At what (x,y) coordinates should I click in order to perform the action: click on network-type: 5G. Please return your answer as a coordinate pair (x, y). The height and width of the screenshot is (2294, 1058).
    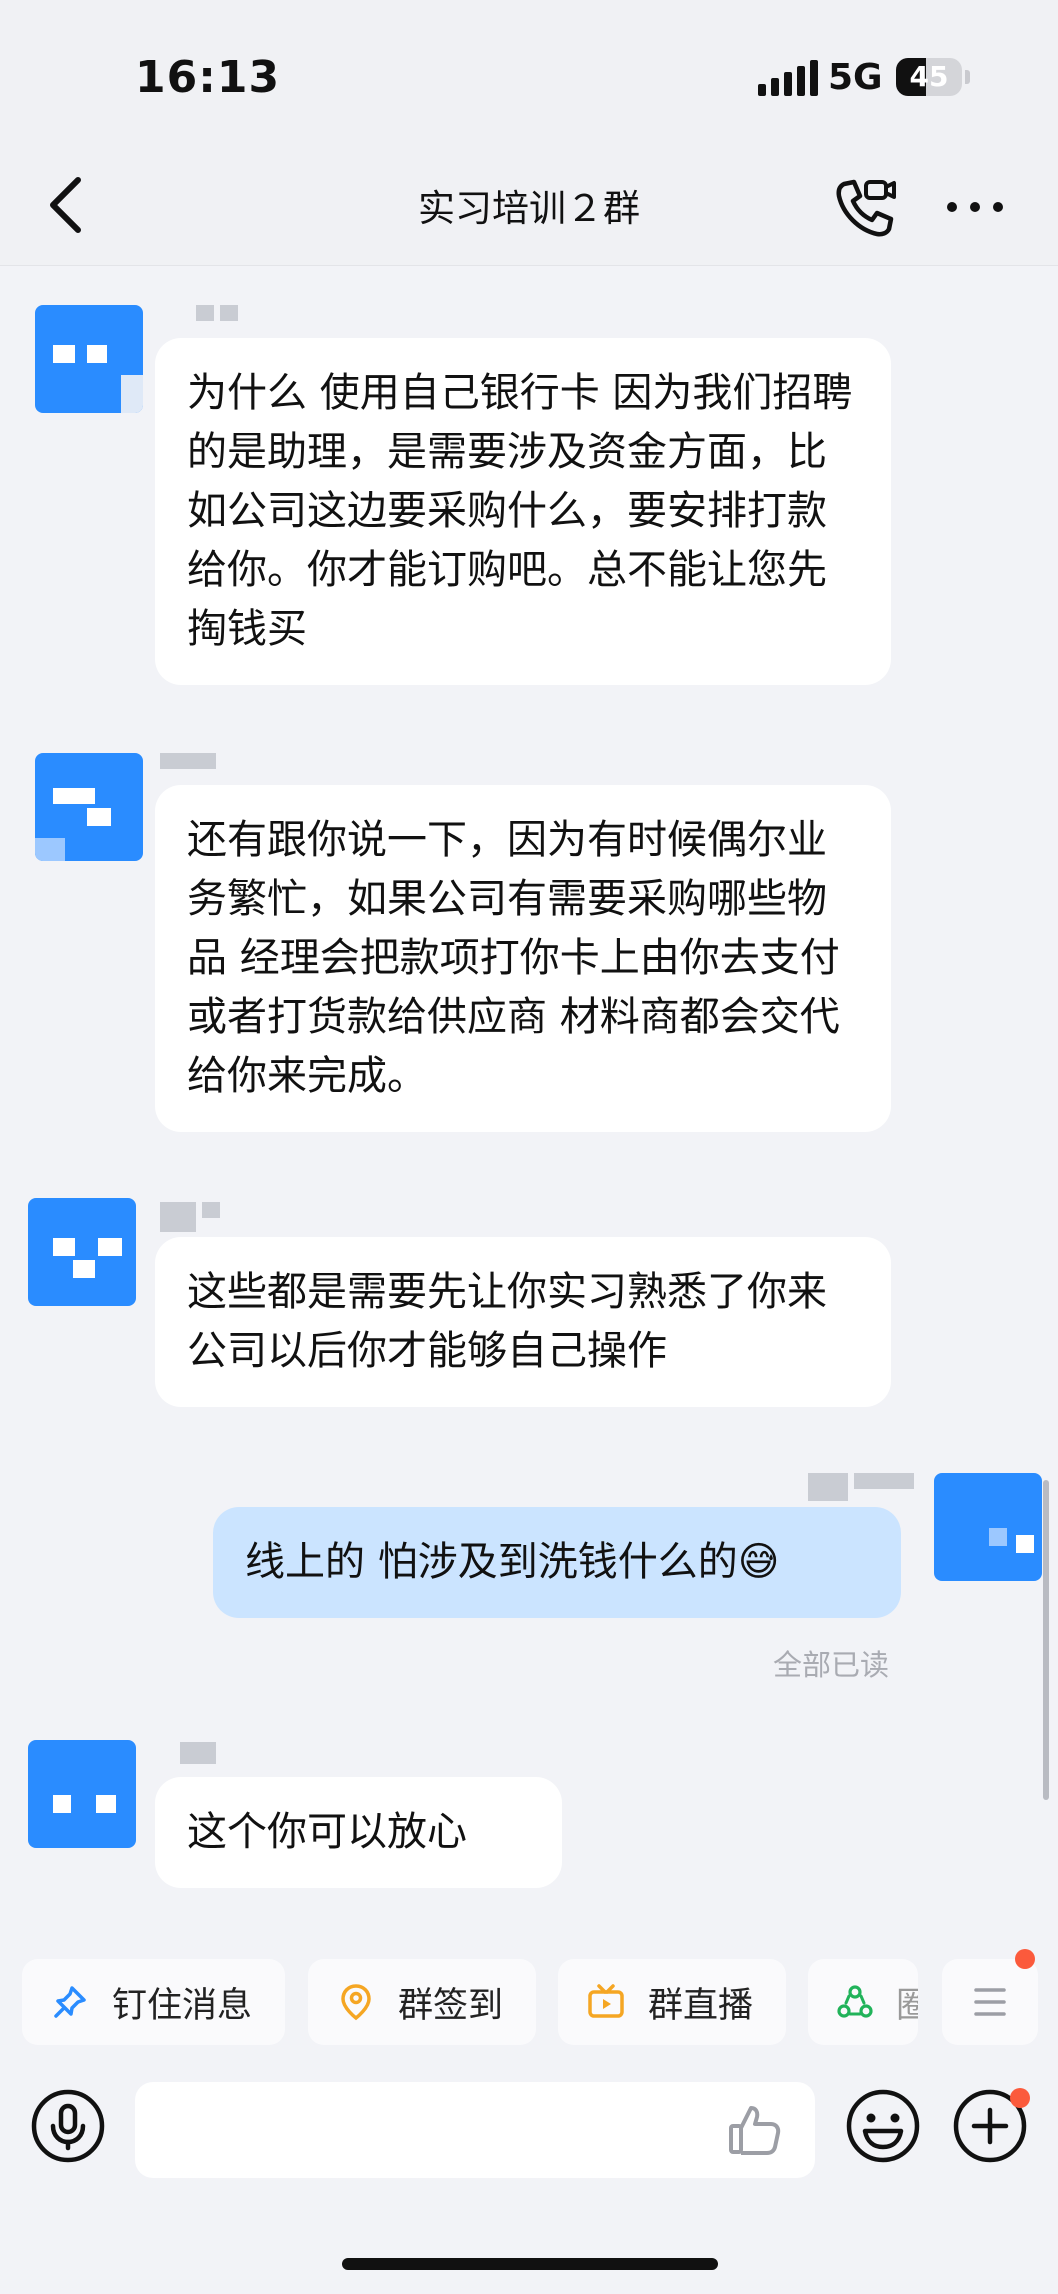
    Looking at the image, I should click on (855, 77).